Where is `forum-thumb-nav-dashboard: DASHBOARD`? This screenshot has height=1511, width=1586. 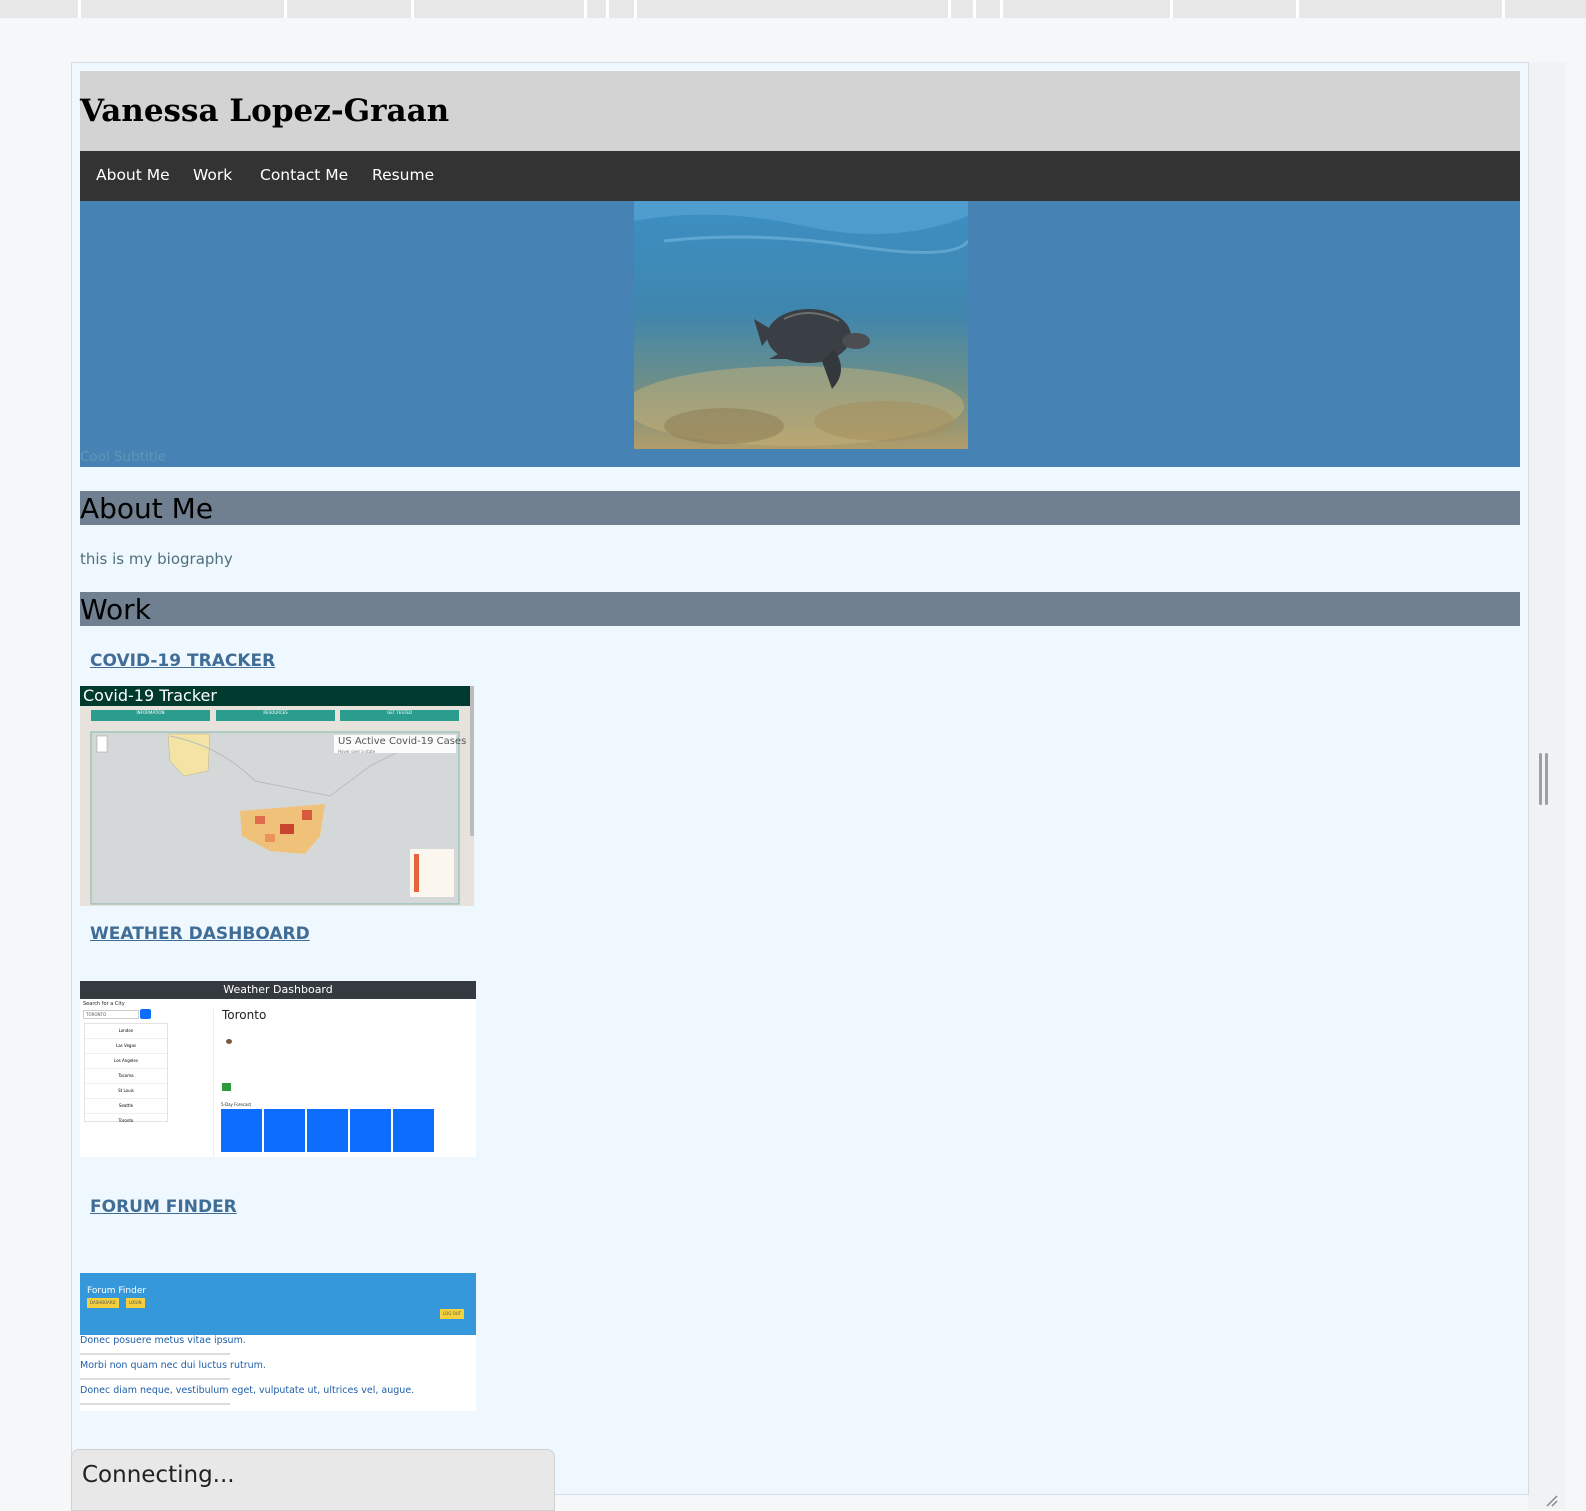 forum-thumb-nav-dashboard: DASHBOARD is located at coordinates (103, 1303).